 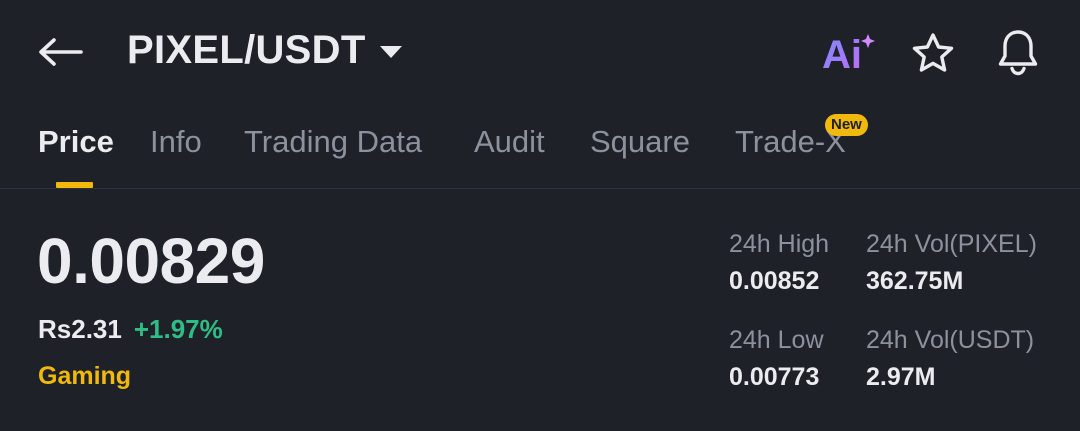 I want to click on high-24h-label: 24h High, so click(x=779, y=244).